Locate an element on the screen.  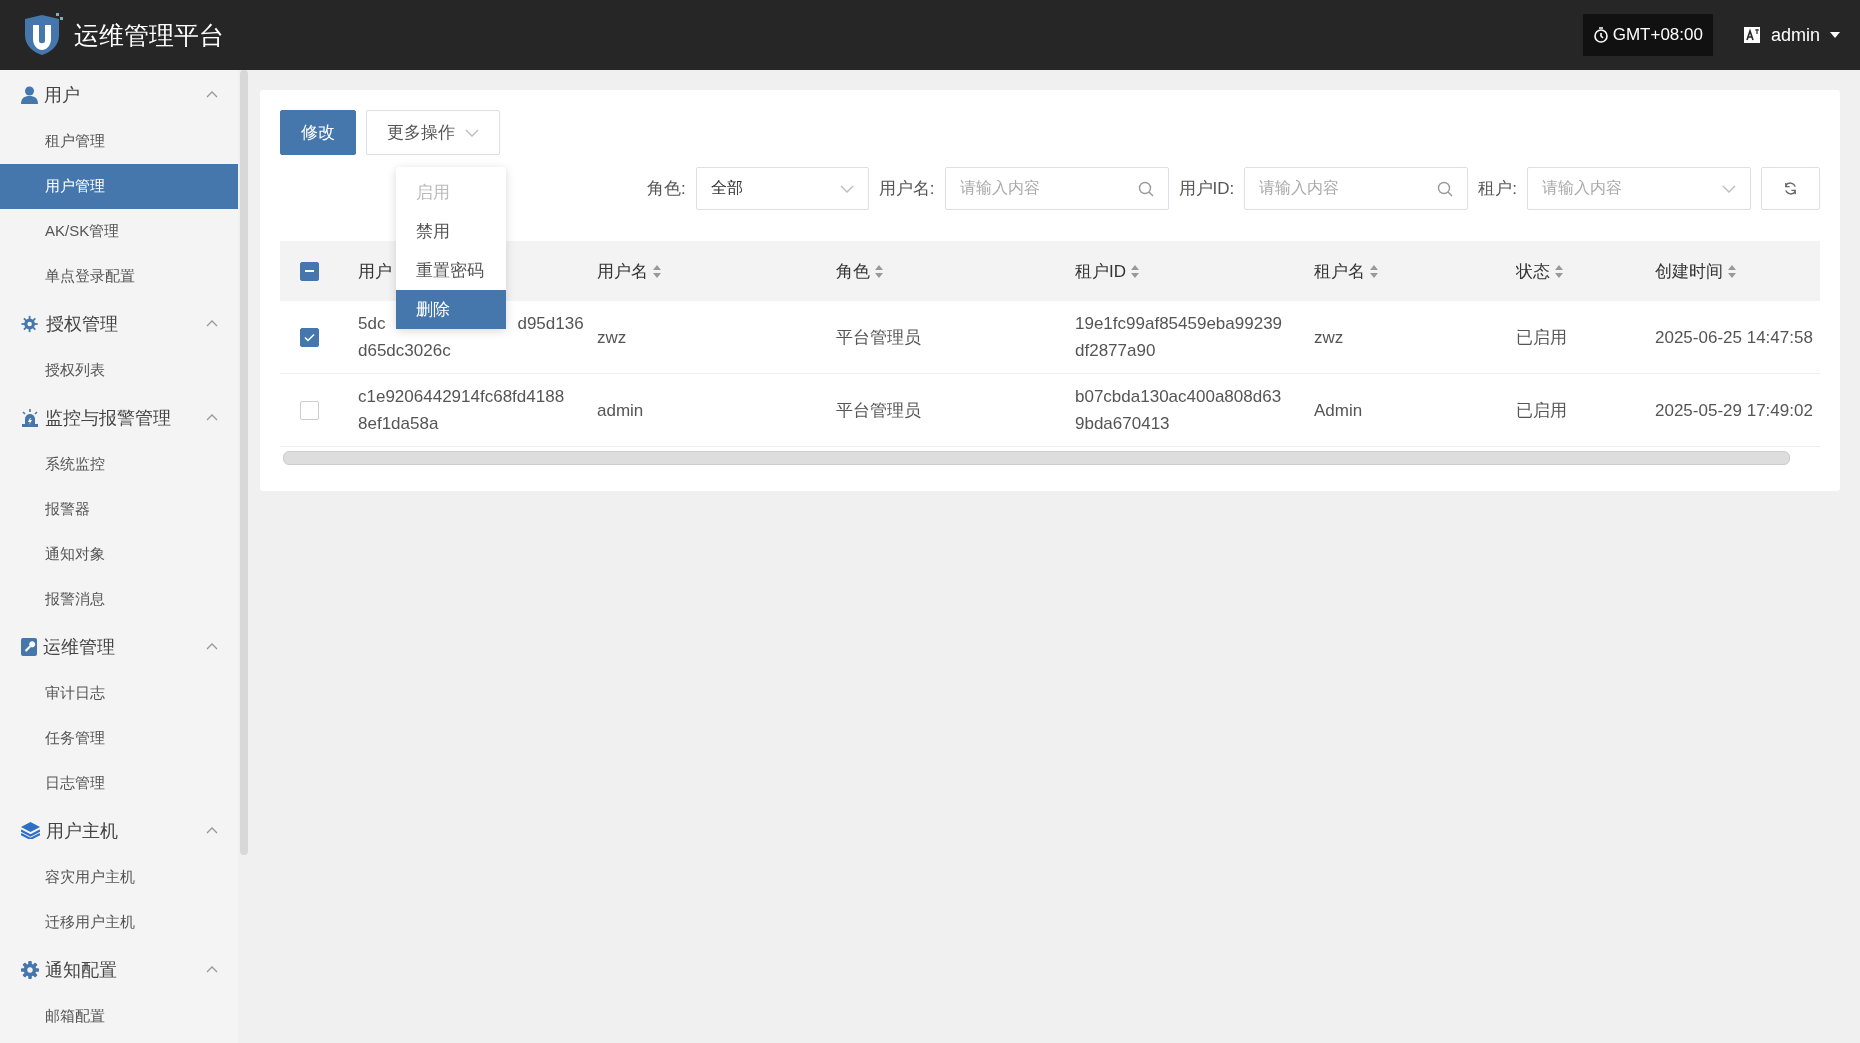
minus-icon is located at coordinates (309, 271).